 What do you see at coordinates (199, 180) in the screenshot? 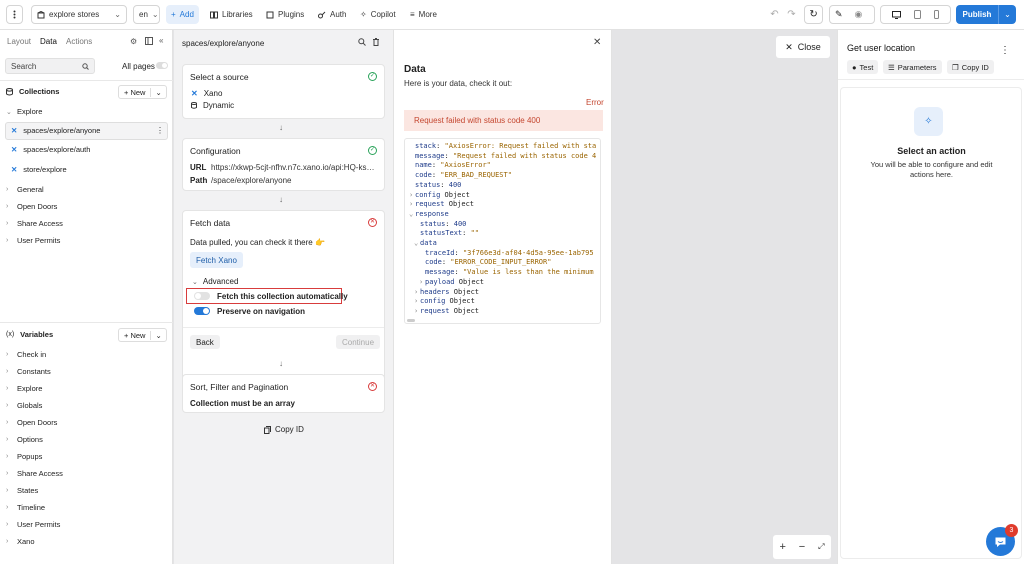
I see `path-key: Path` at bounding box center [199, 180].